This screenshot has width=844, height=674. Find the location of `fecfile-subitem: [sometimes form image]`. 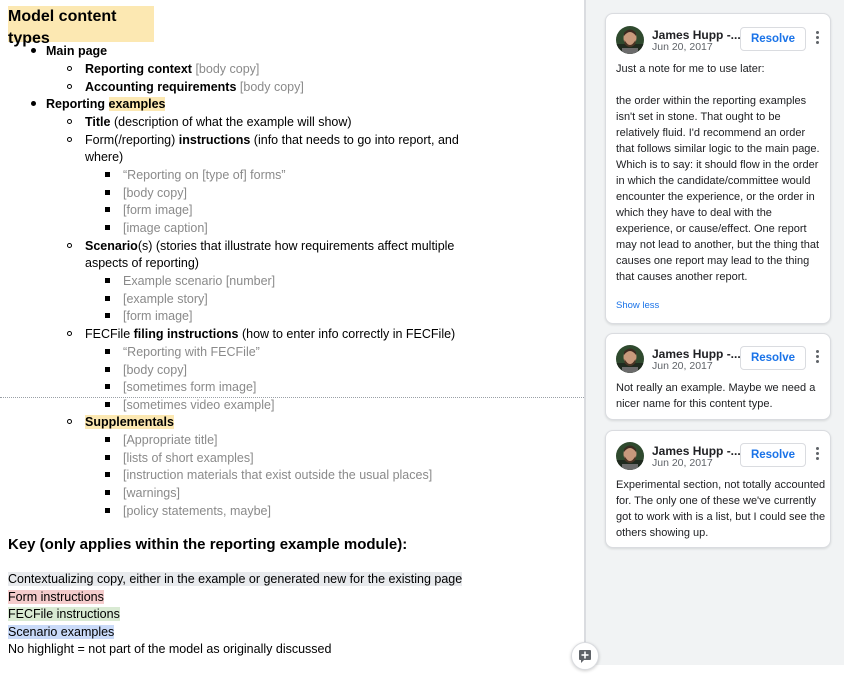

fecfile-subitem: [sometimes form image] is located at coordinates (190, 387).